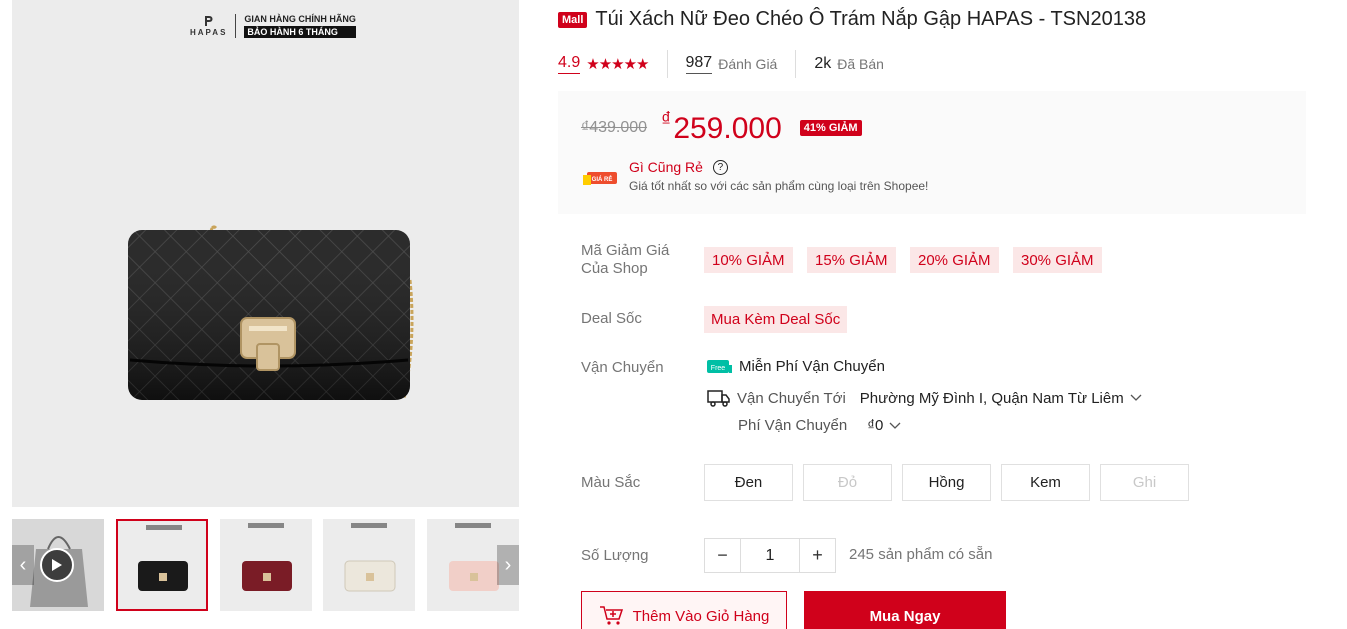 Image resolution: width=1347 pixels, height=629 pixels. I want to click on original-price: ₫439.000, so click(614, 127).